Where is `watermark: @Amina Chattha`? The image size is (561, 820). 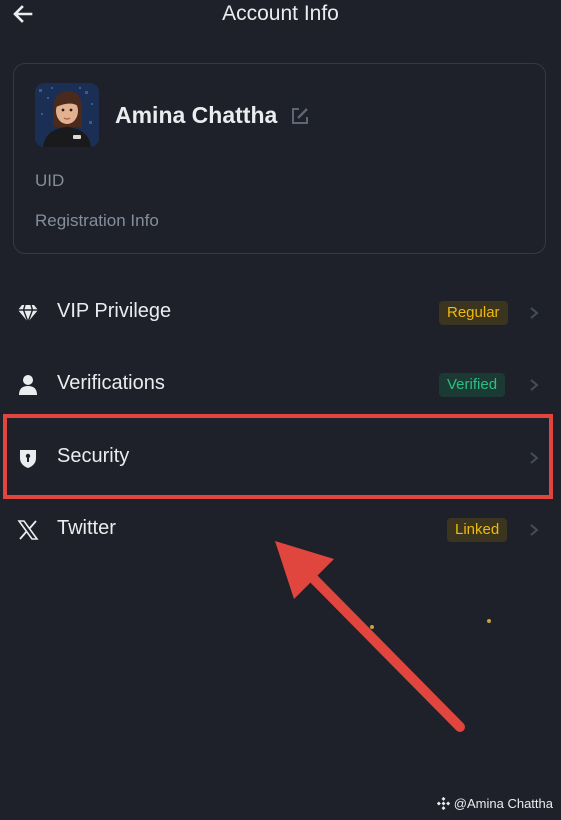
watermark: @Amina Chattha is located at coordinates (494, 803).